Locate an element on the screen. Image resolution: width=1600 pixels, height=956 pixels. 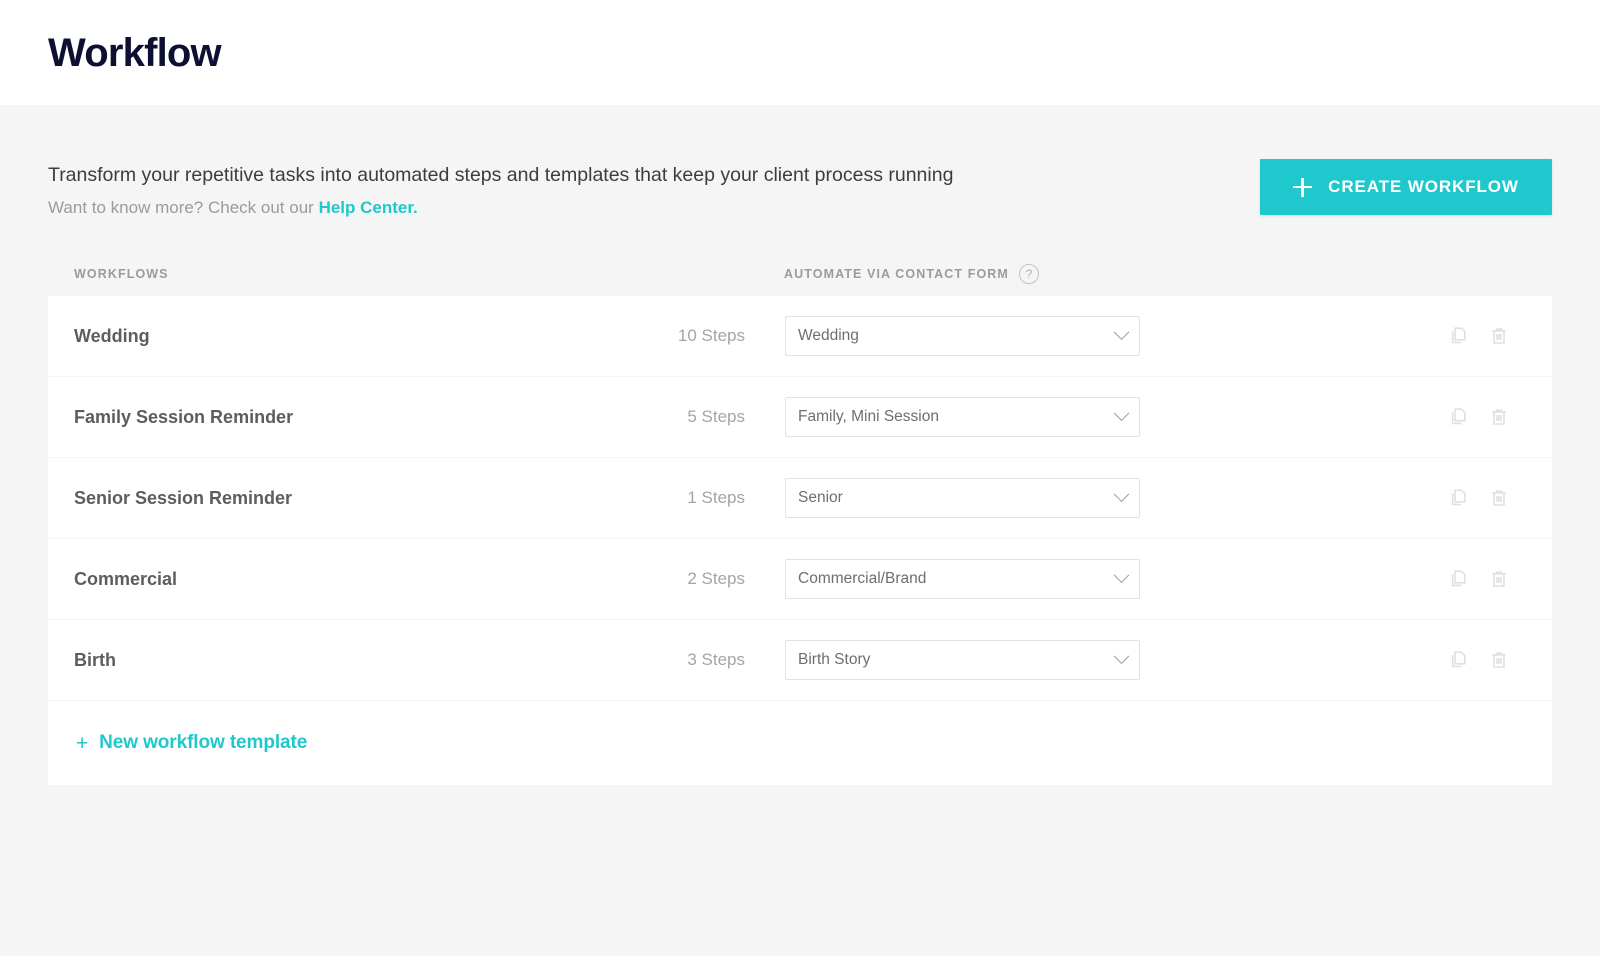
workflow-name: Wedding is located at coordinates (112, 335).